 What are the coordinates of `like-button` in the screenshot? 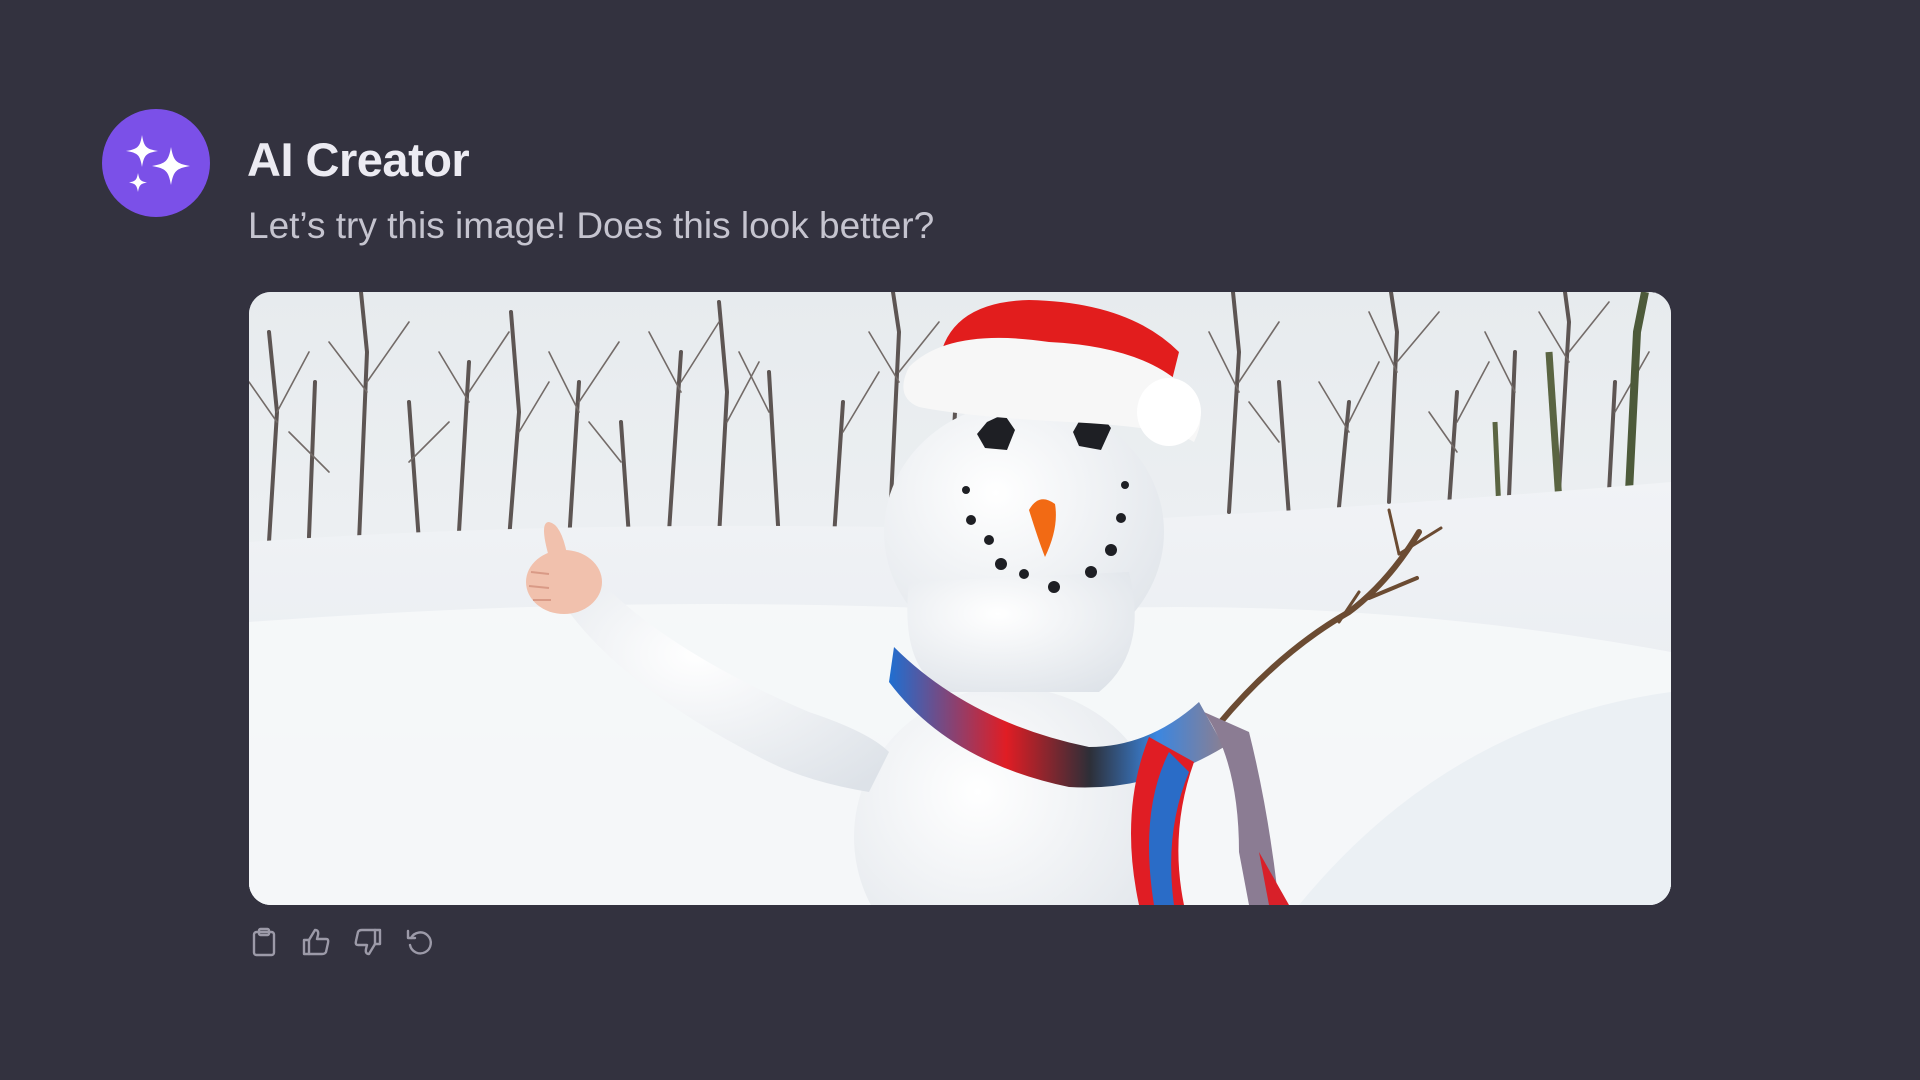 It's located at (316, 942).